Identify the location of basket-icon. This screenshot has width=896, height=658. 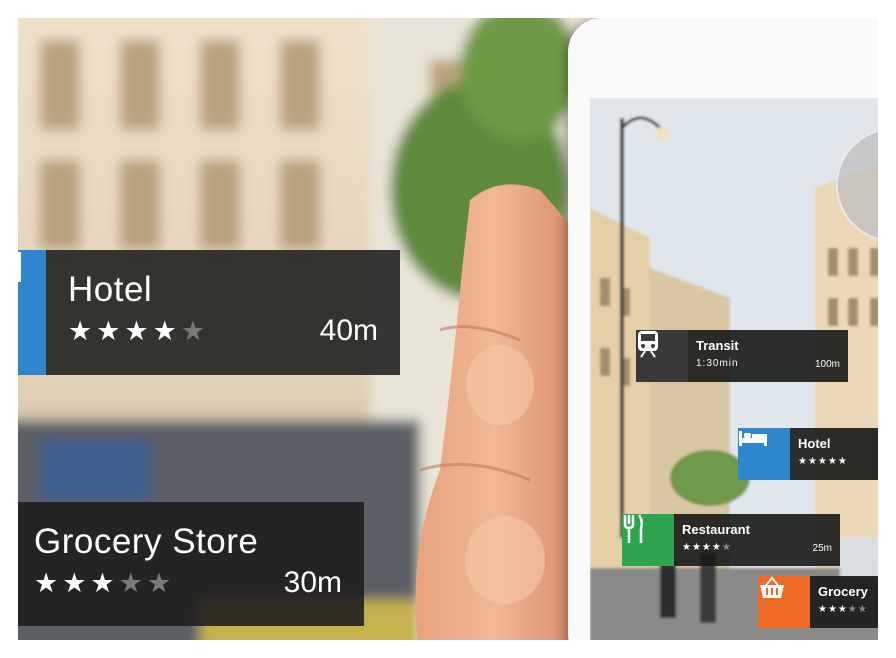
(784, 602).